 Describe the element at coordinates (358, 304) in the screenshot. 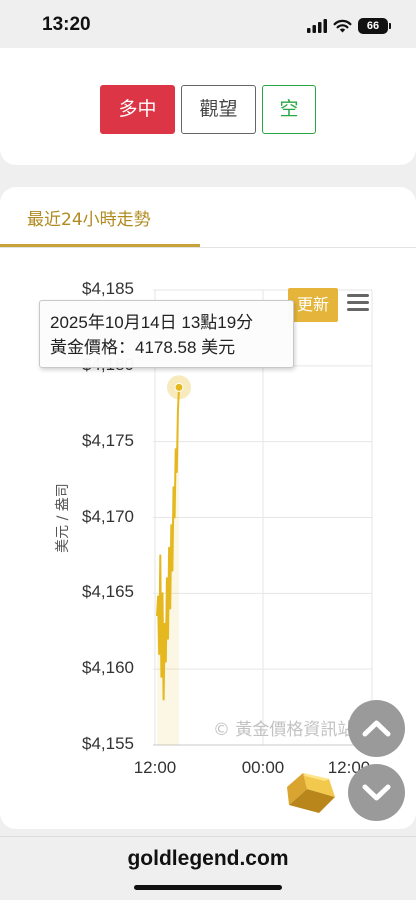

I see `hamburger-menu-icon` at that location.